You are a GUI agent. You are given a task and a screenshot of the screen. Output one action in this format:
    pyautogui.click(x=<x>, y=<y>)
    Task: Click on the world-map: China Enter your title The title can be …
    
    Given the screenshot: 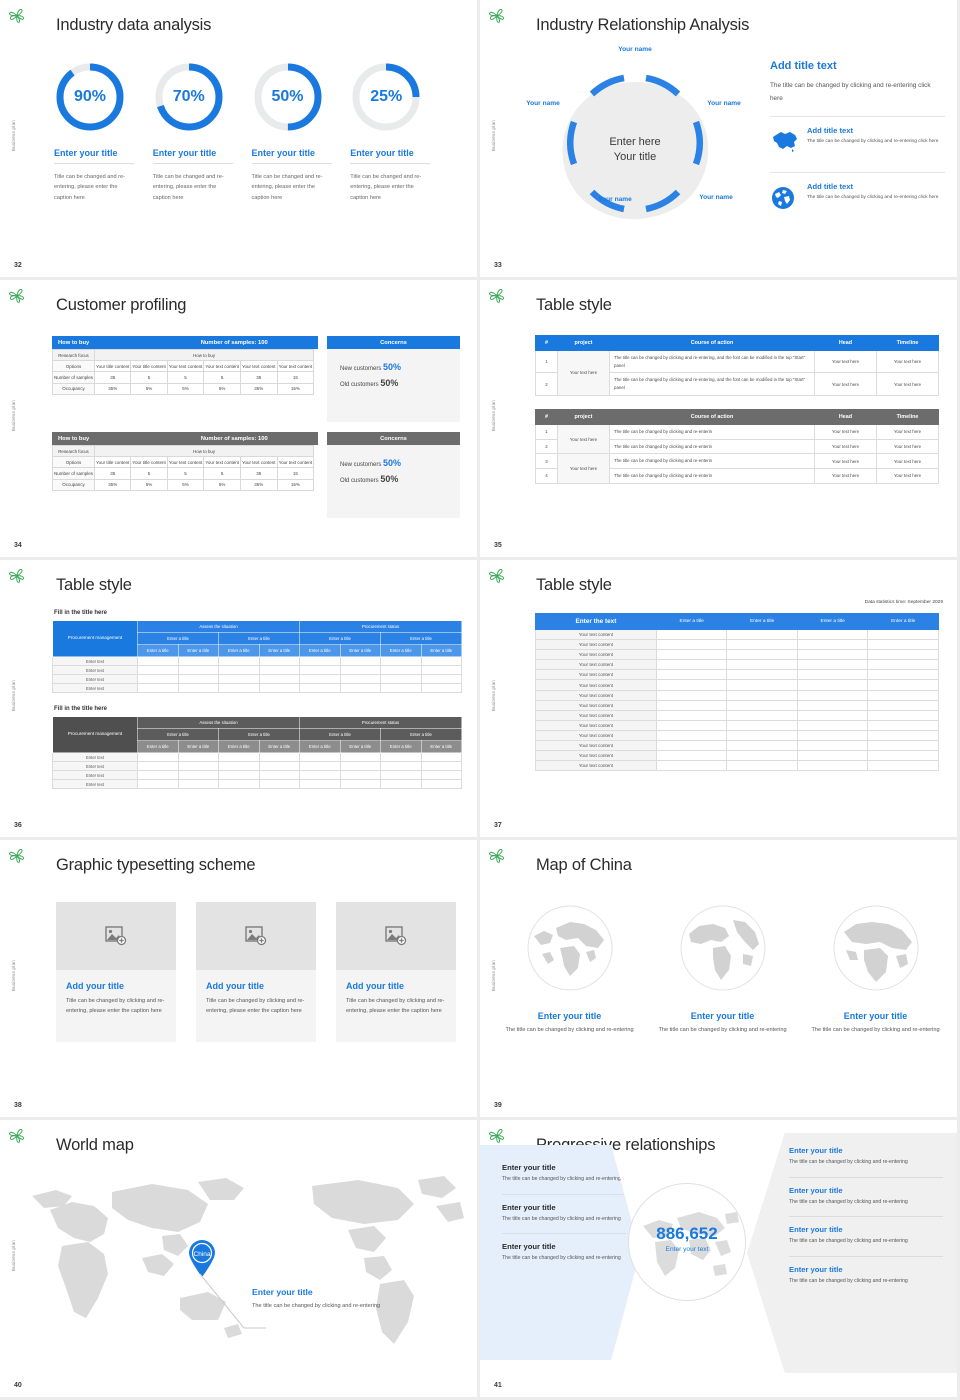 What is the action you would take?
    pyautogui.click(x=239, y=1262)
    